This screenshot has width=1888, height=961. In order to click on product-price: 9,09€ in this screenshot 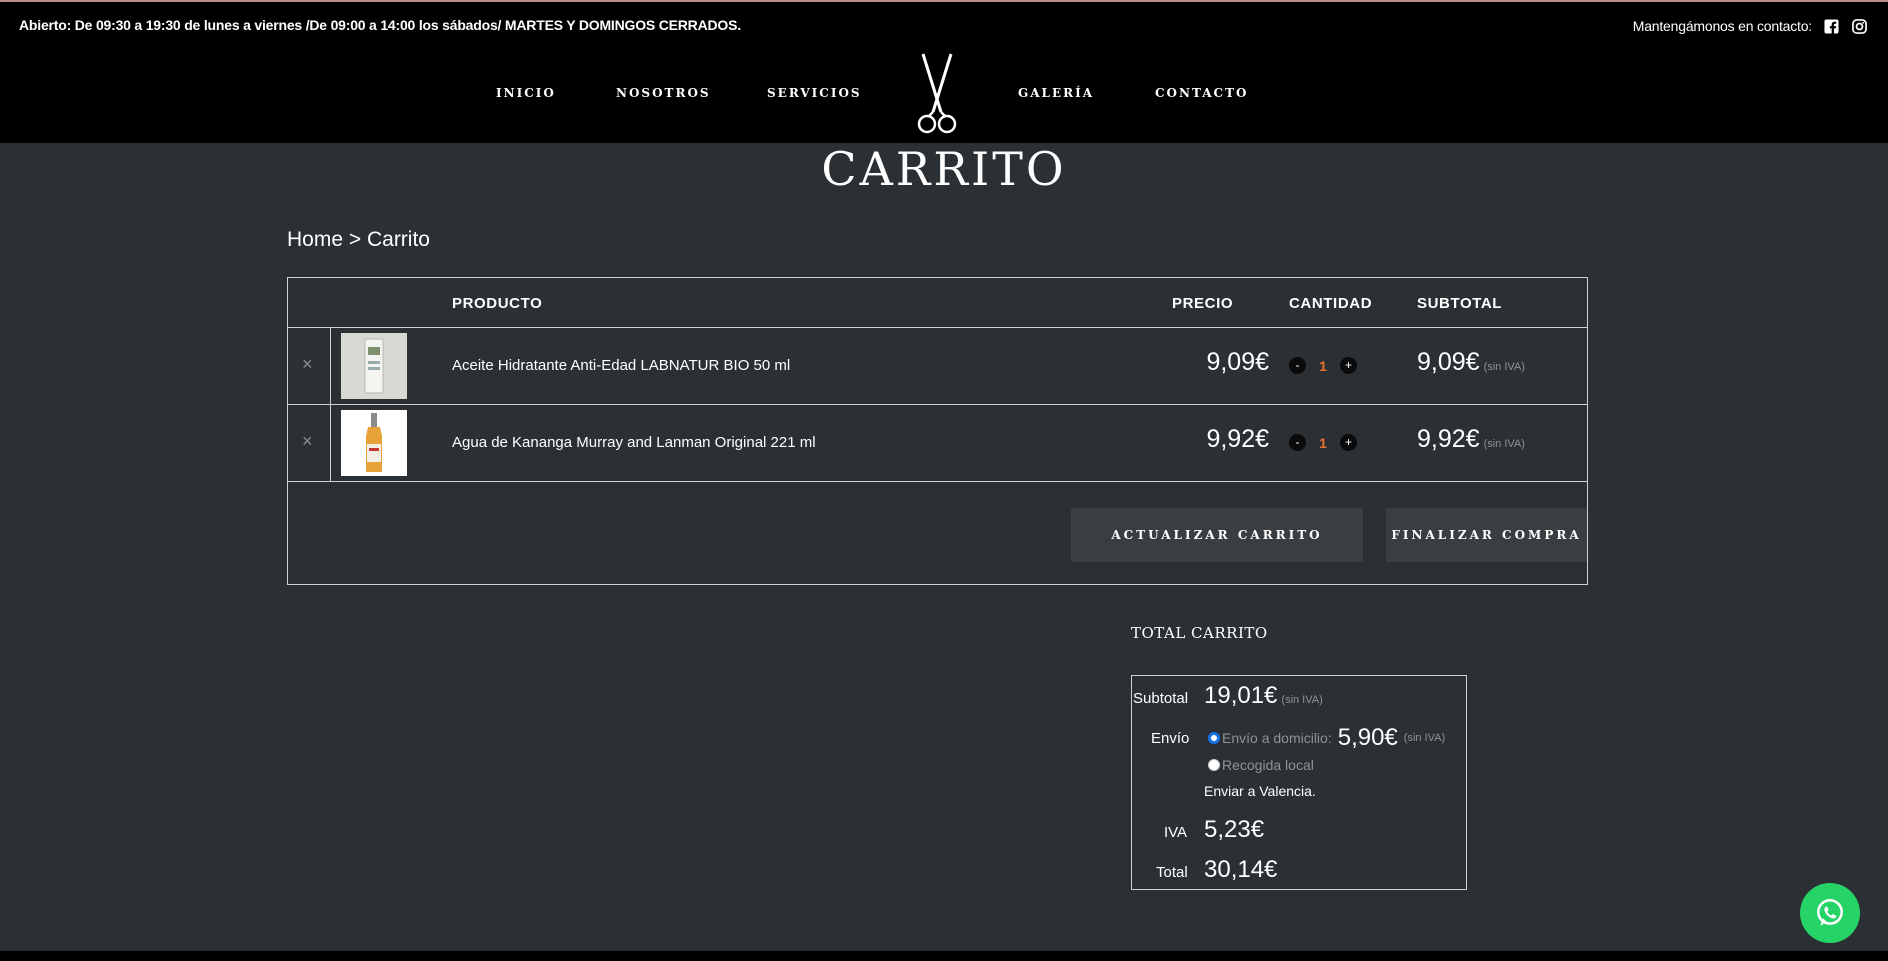, I will do `click(1237, 362)`.